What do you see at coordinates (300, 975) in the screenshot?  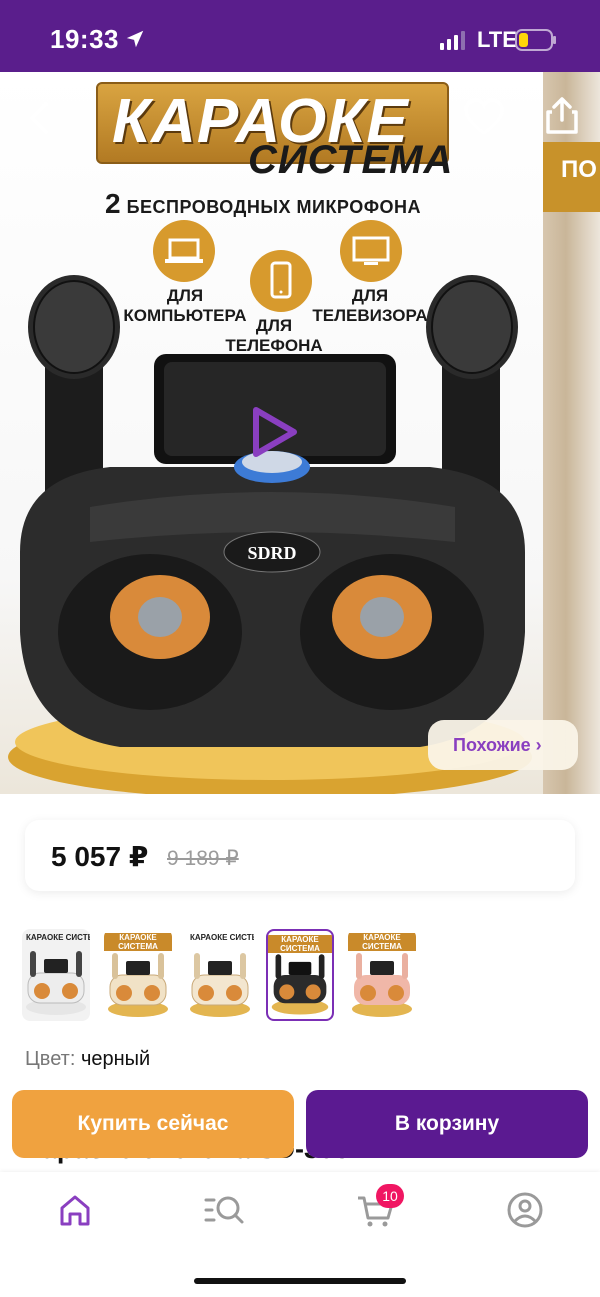 I see `thumbnail-variant-black: КАРАОКЕ СИСТЕМА` at bounding box center [300, 975].